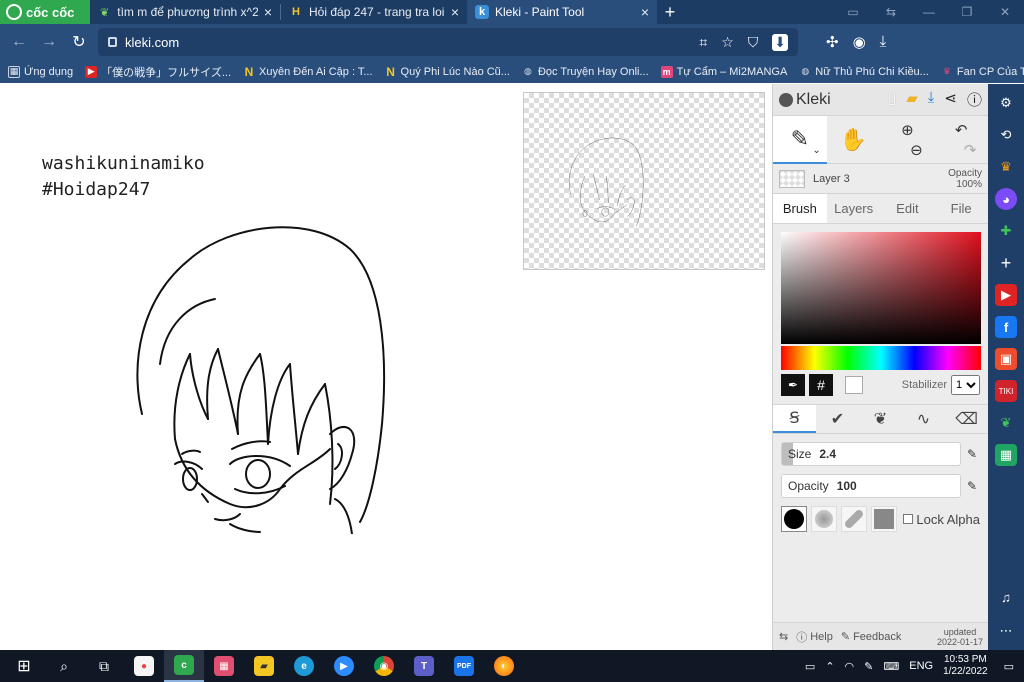  Describe the element at coordinates (723, 71) in the screenshot. I see `bookmark-item: m Tự Cẩm – Mi2MANGA` at that location.